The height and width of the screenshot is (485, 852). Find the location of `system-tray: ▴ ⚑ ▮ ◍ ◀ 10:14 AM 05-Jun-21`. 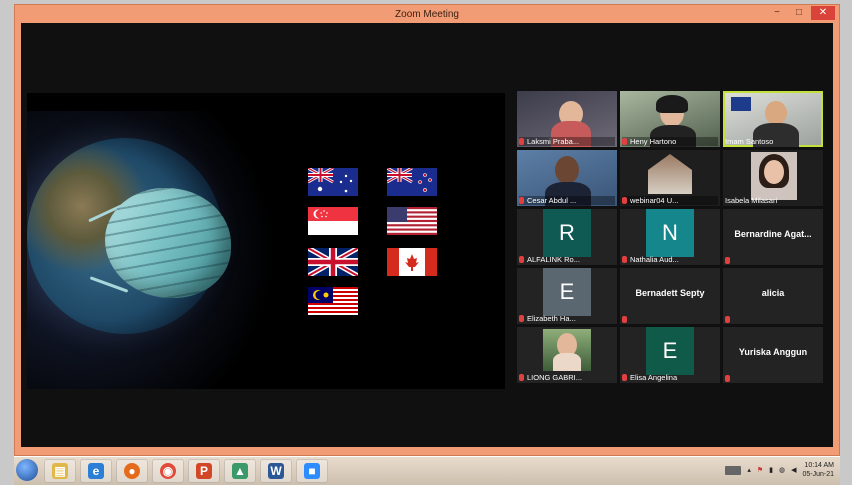

system-tray: ▴ ⚑ ▮ ◍ ◀ 10:14 AM 05-Jun-21 is located at coordinates (779, 470).